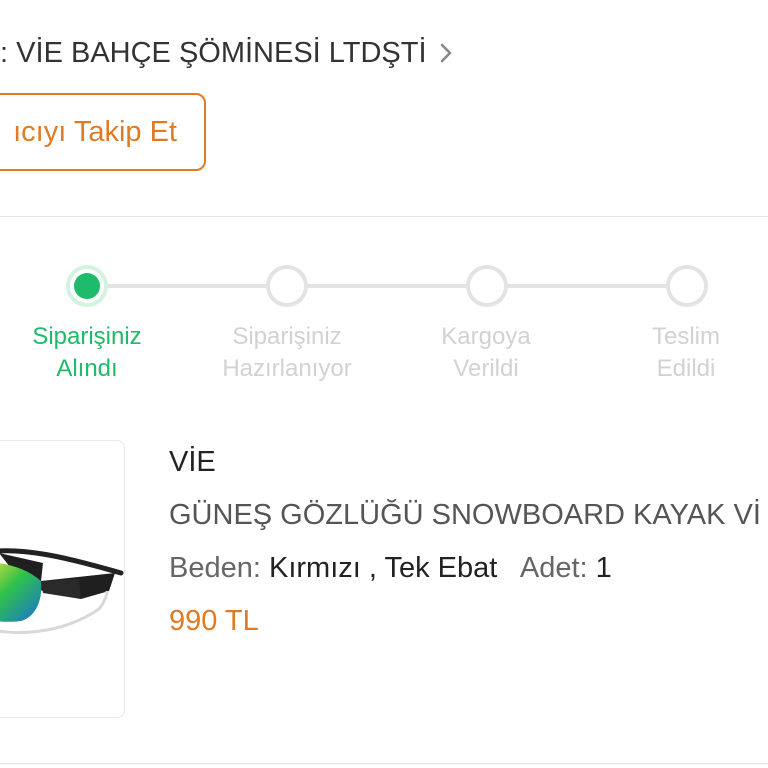 The width and height of the screenshot is (768, 768). What do you see at coordinates (486, 336) in the screenshot?
I see `step-label-line: Kargoya` at bounding box center [486, 336].